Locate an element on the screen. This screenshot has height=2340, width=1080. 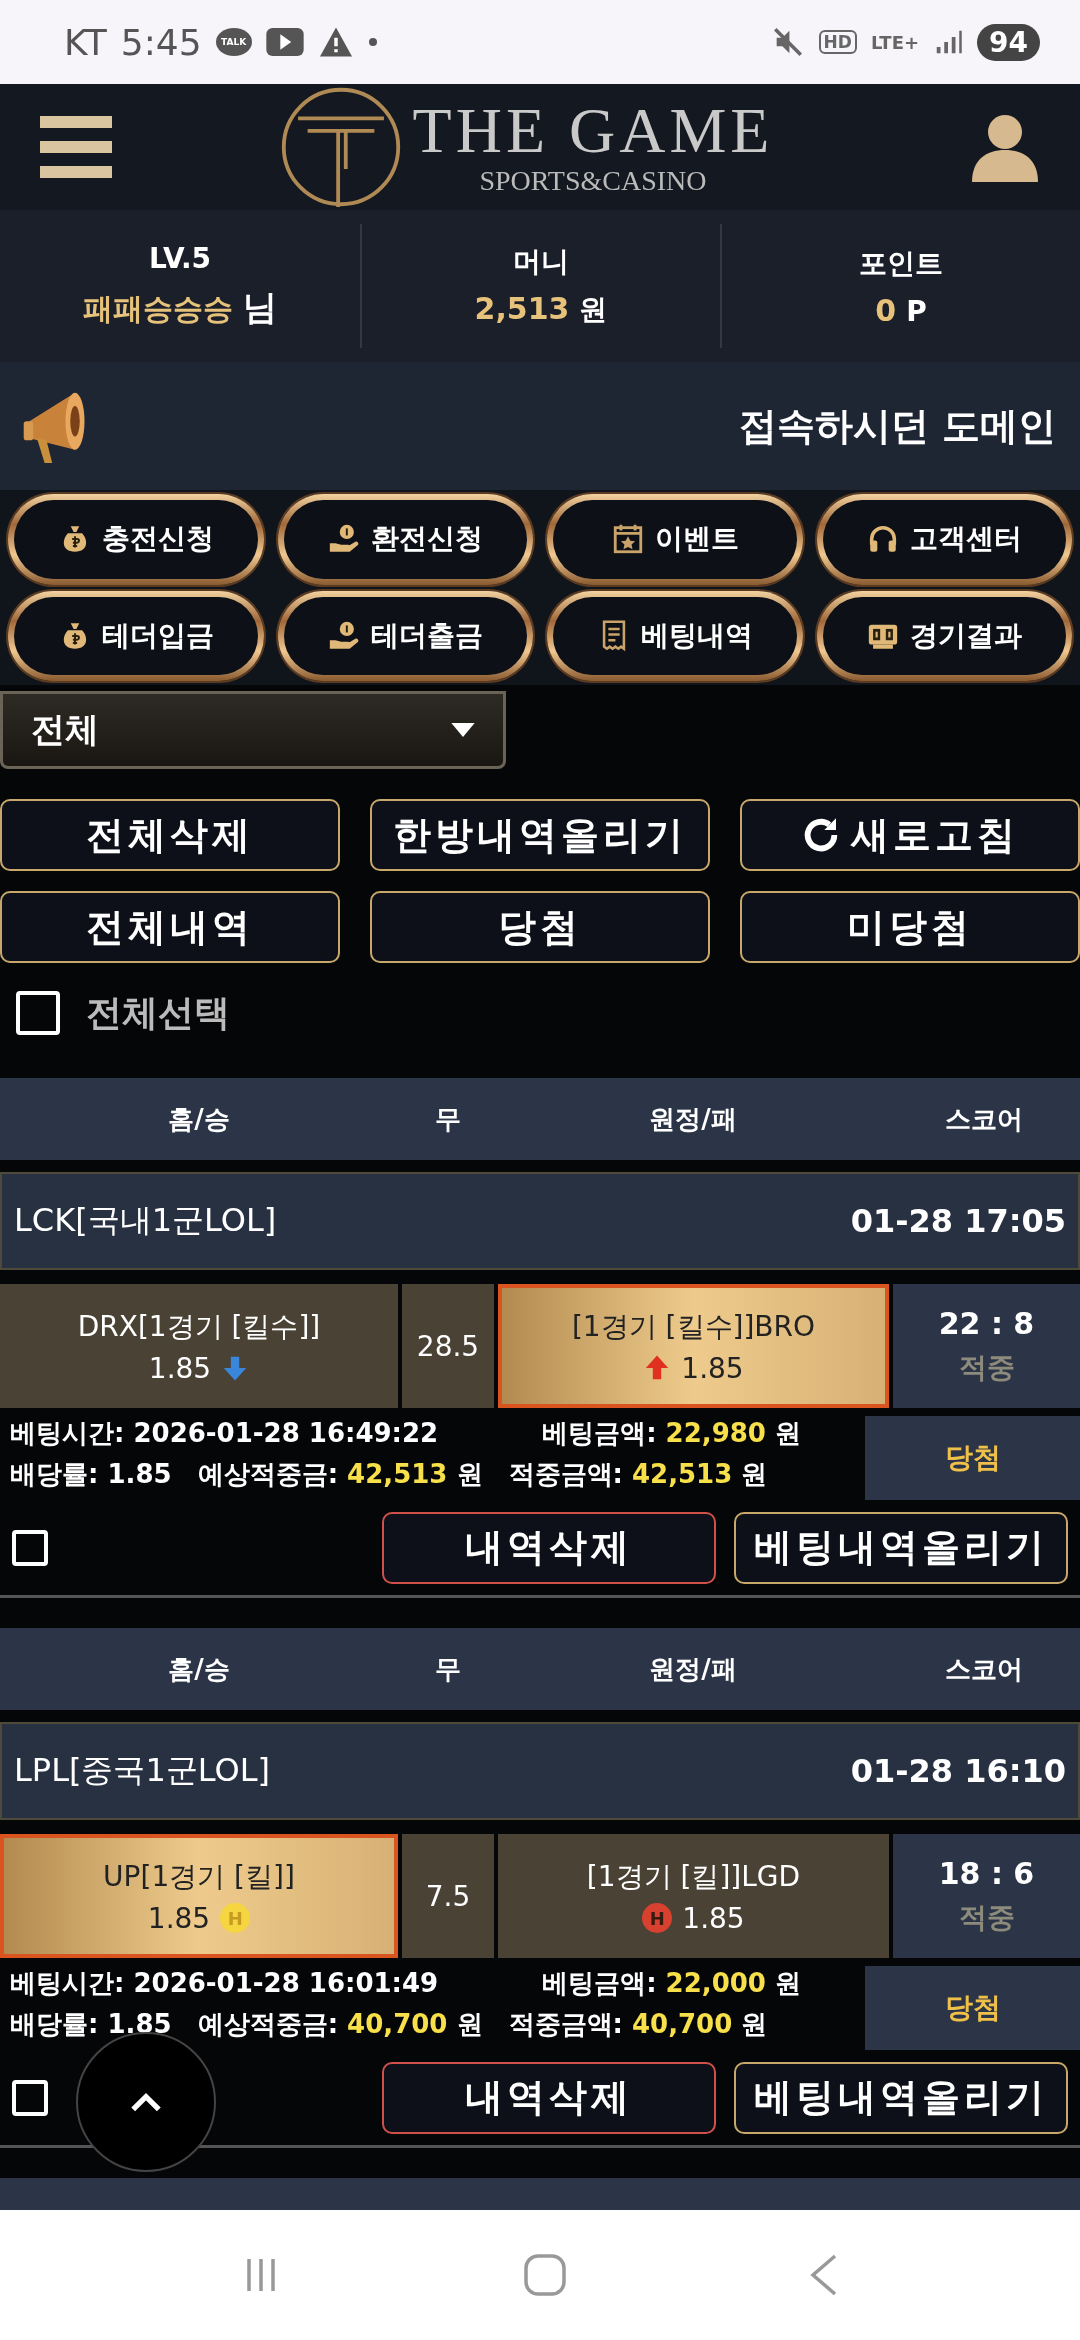
clock: 5:45 is located at coordinates (161, 42).